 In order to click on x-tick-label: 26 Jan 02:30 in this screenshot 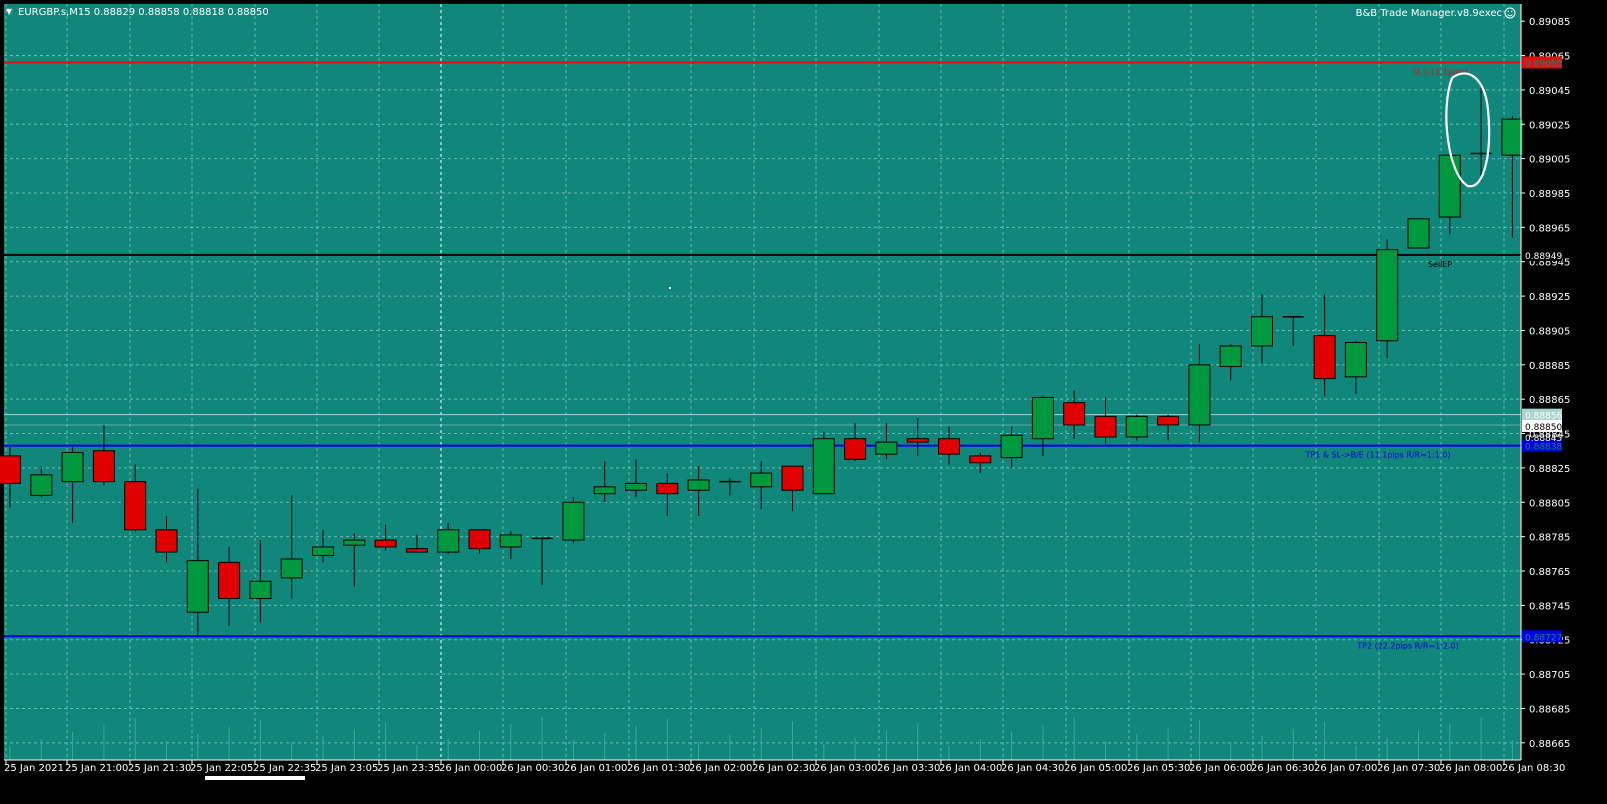, I will do `click(783, 768)`.